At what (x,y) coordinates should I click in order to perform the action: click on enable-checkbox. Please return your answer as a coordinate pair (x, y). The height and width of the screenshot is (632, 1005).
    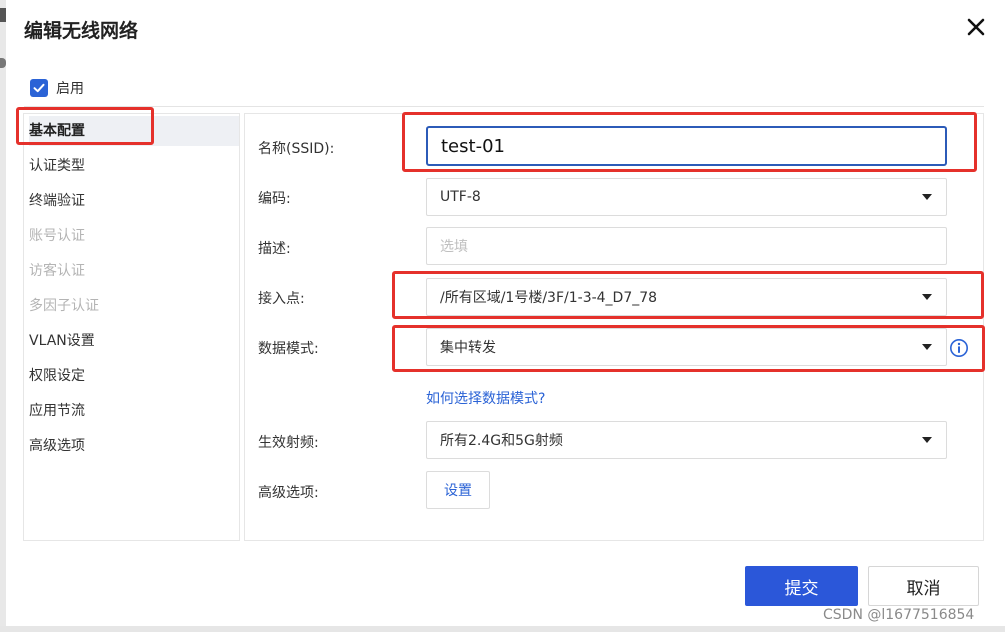
    Looking at the image, I should click on (39, 88).